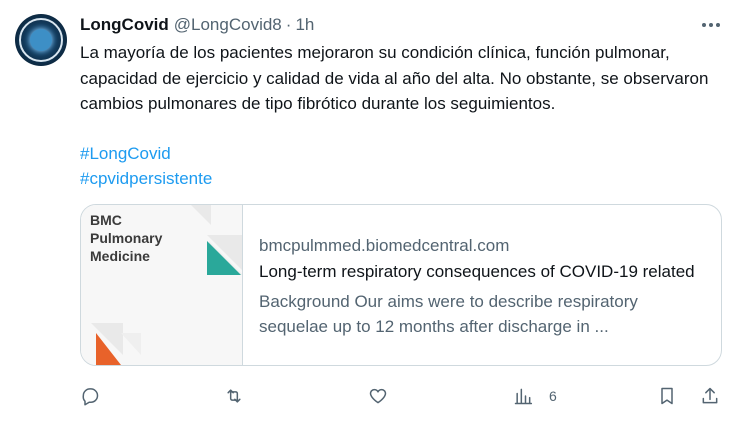  What do you see at coordinates (405, 396) in the screenshot?
I see `action-bar: 6` at bounding box center [405, 396].